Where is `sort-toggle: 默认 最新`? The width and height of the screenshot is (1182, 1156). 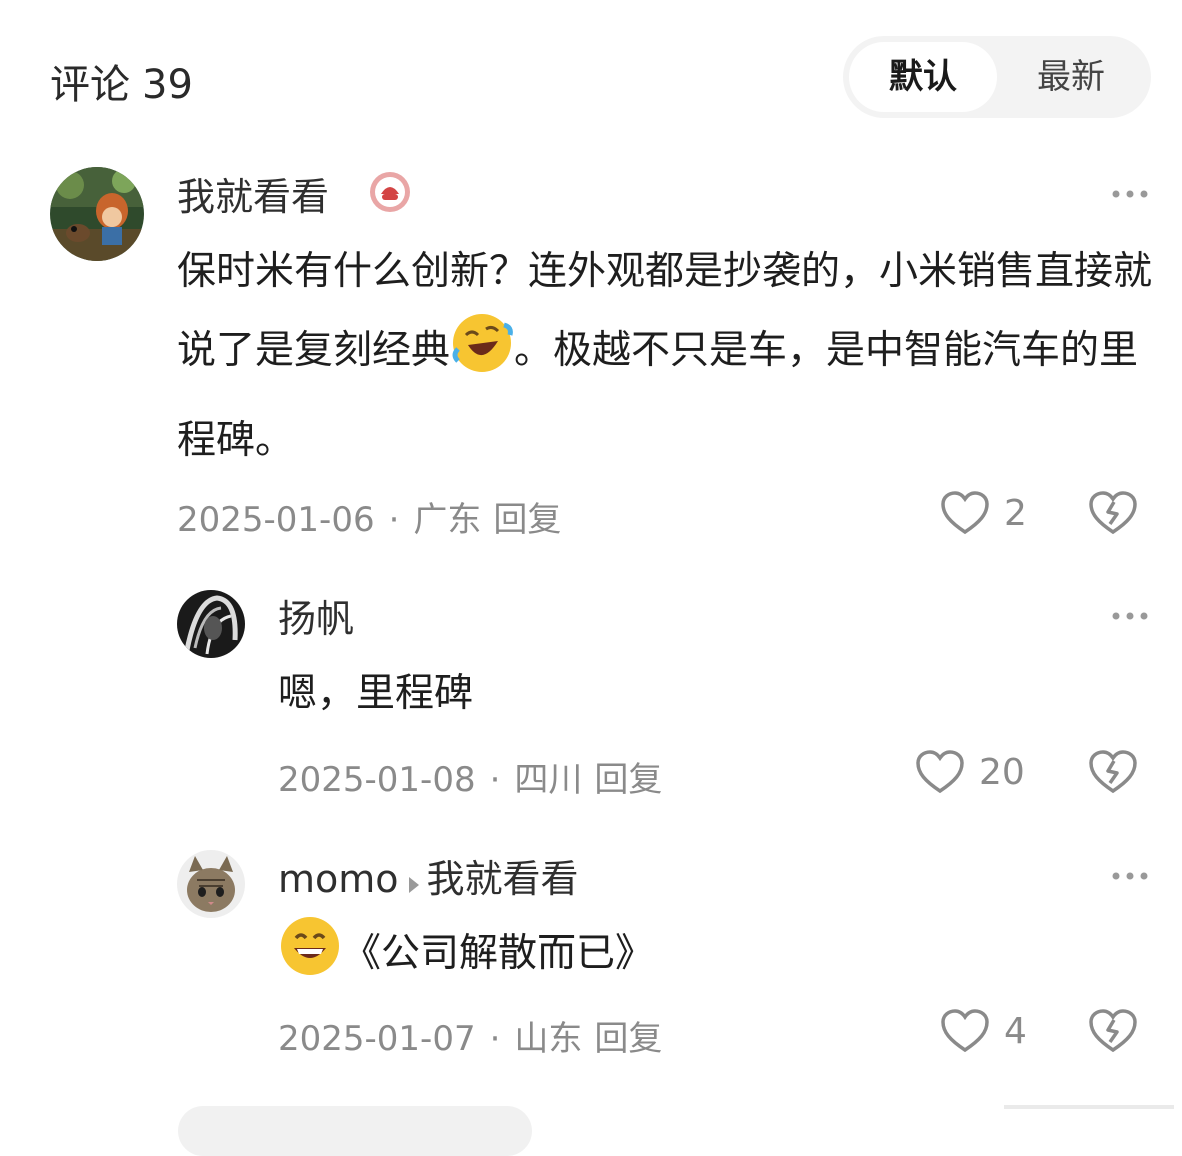
sort-toggle: 默认 最新 is located at coordinates (997, 77).